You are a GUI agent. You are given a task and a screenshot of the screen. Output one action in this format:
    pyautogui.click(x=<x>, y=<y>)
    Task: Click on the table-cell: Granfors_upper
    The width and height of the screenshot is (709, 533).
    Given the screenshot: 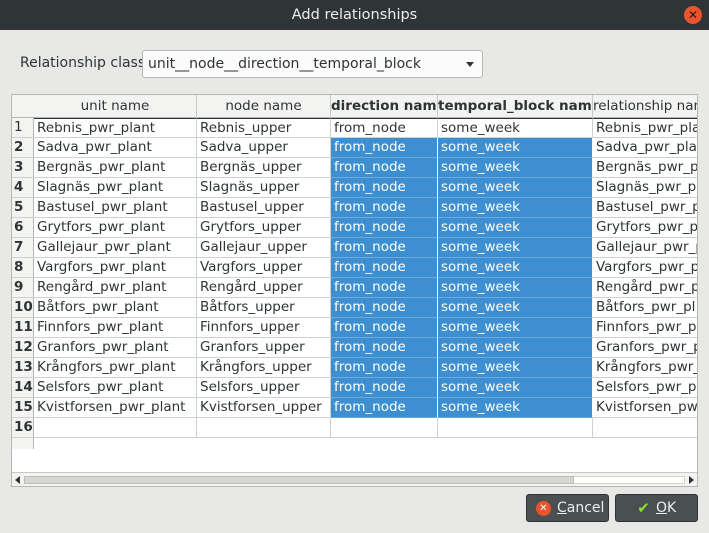 What is the action you would take?
    pyautogui.click(x=264, y=348)
    